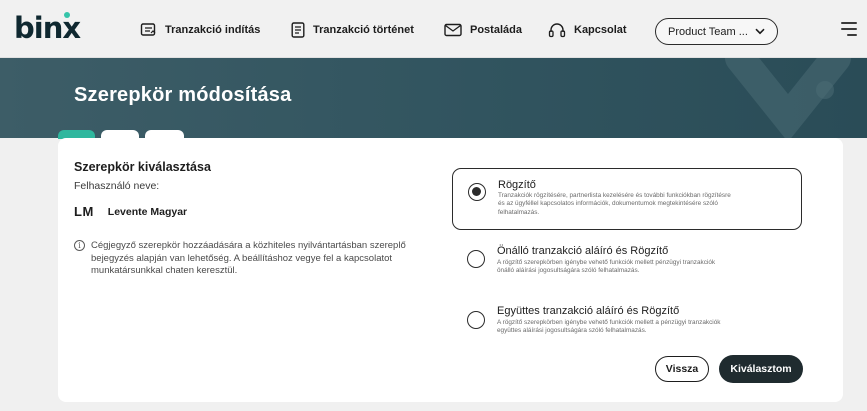 Image resolution: width=867 pixels, height=411 pixels. Describe the element at coordinates (67, 15) in the screenshot. I see `logo-dot` at that location.